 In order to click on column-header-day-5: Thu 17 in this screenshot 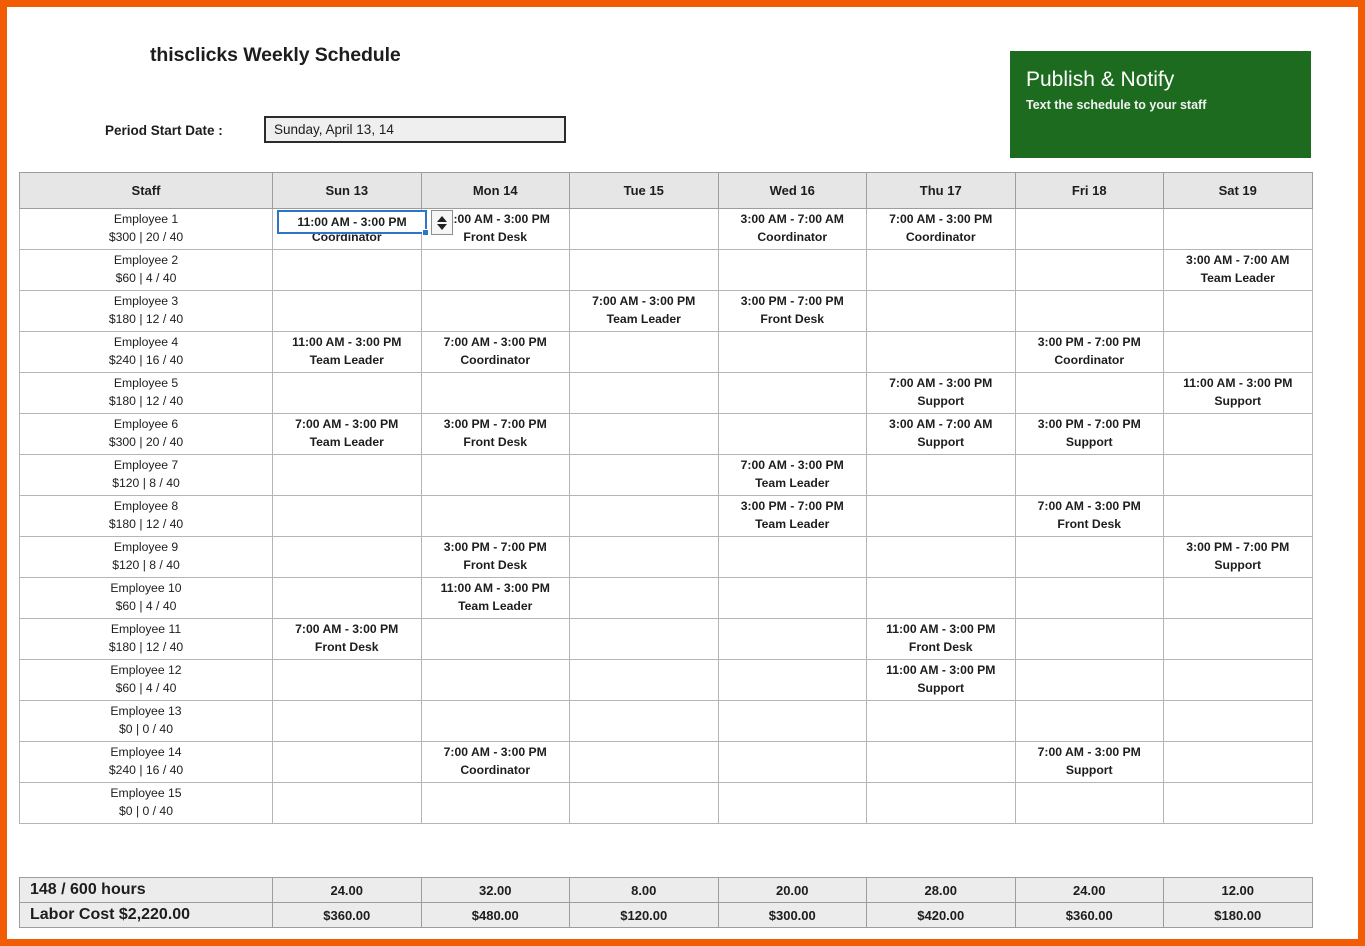, I will do `click(941, 190)`.